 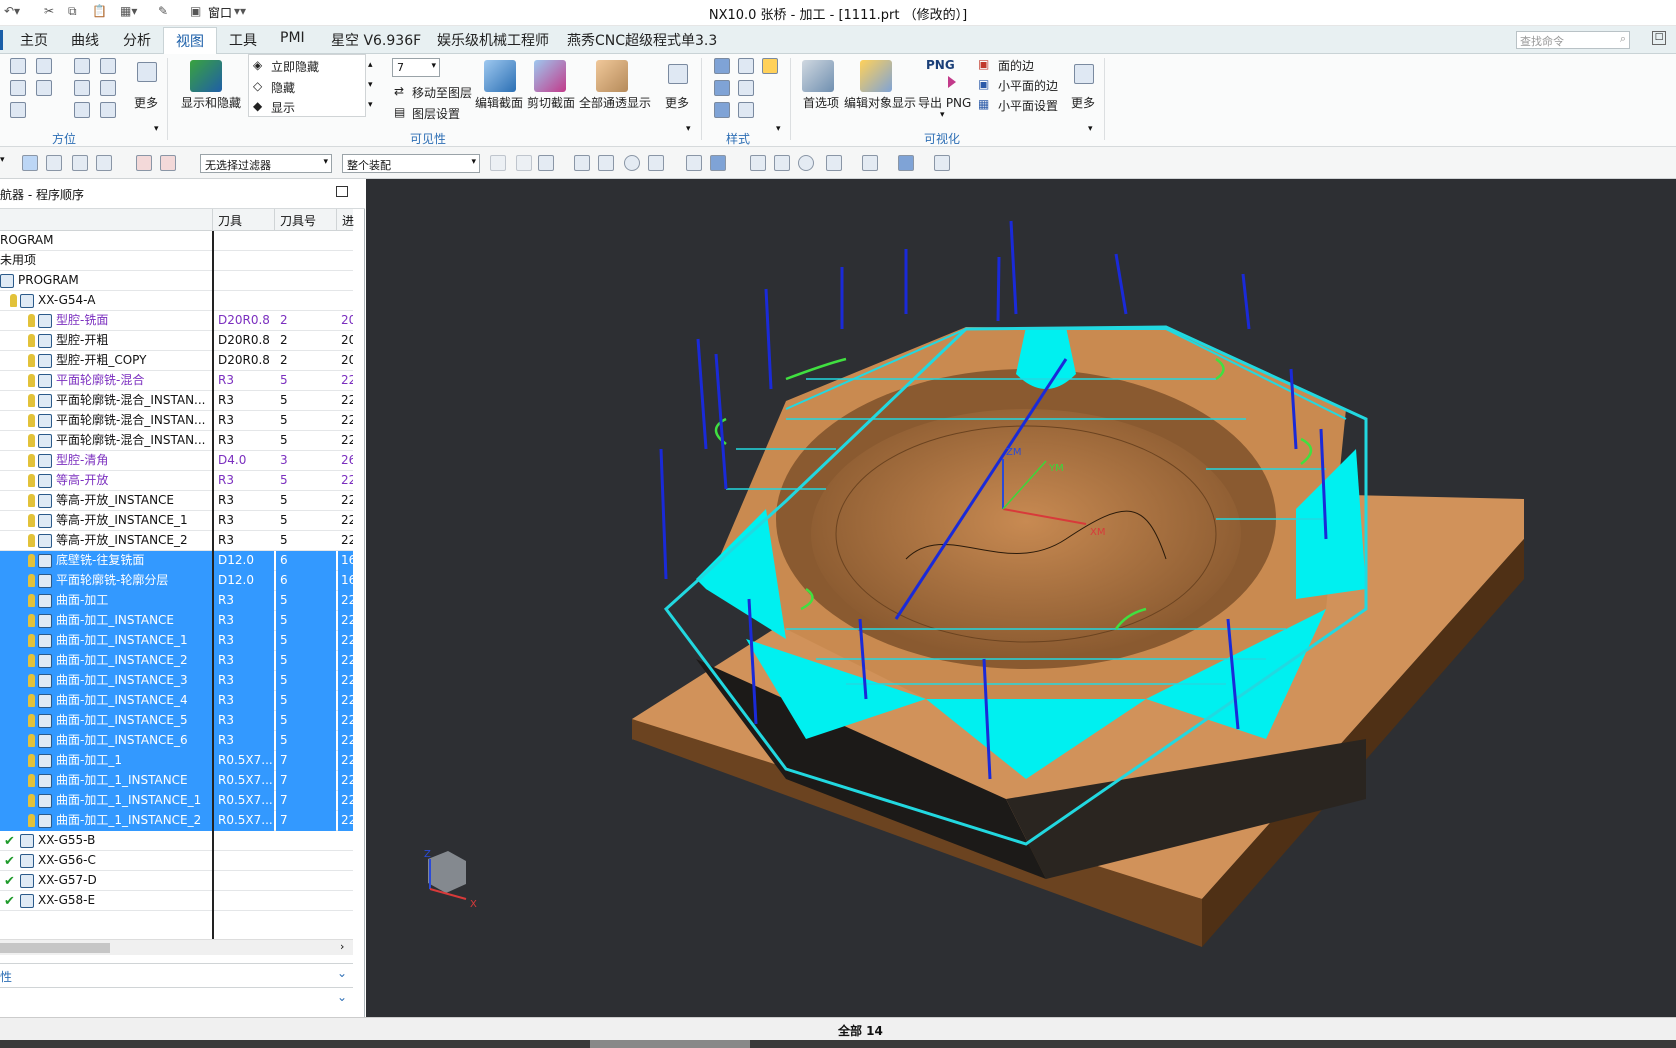 What do you see at coordinates (1084, 74) in the screenshot?
I see `more-visualization-icon` at bounding box center [1084, 74].